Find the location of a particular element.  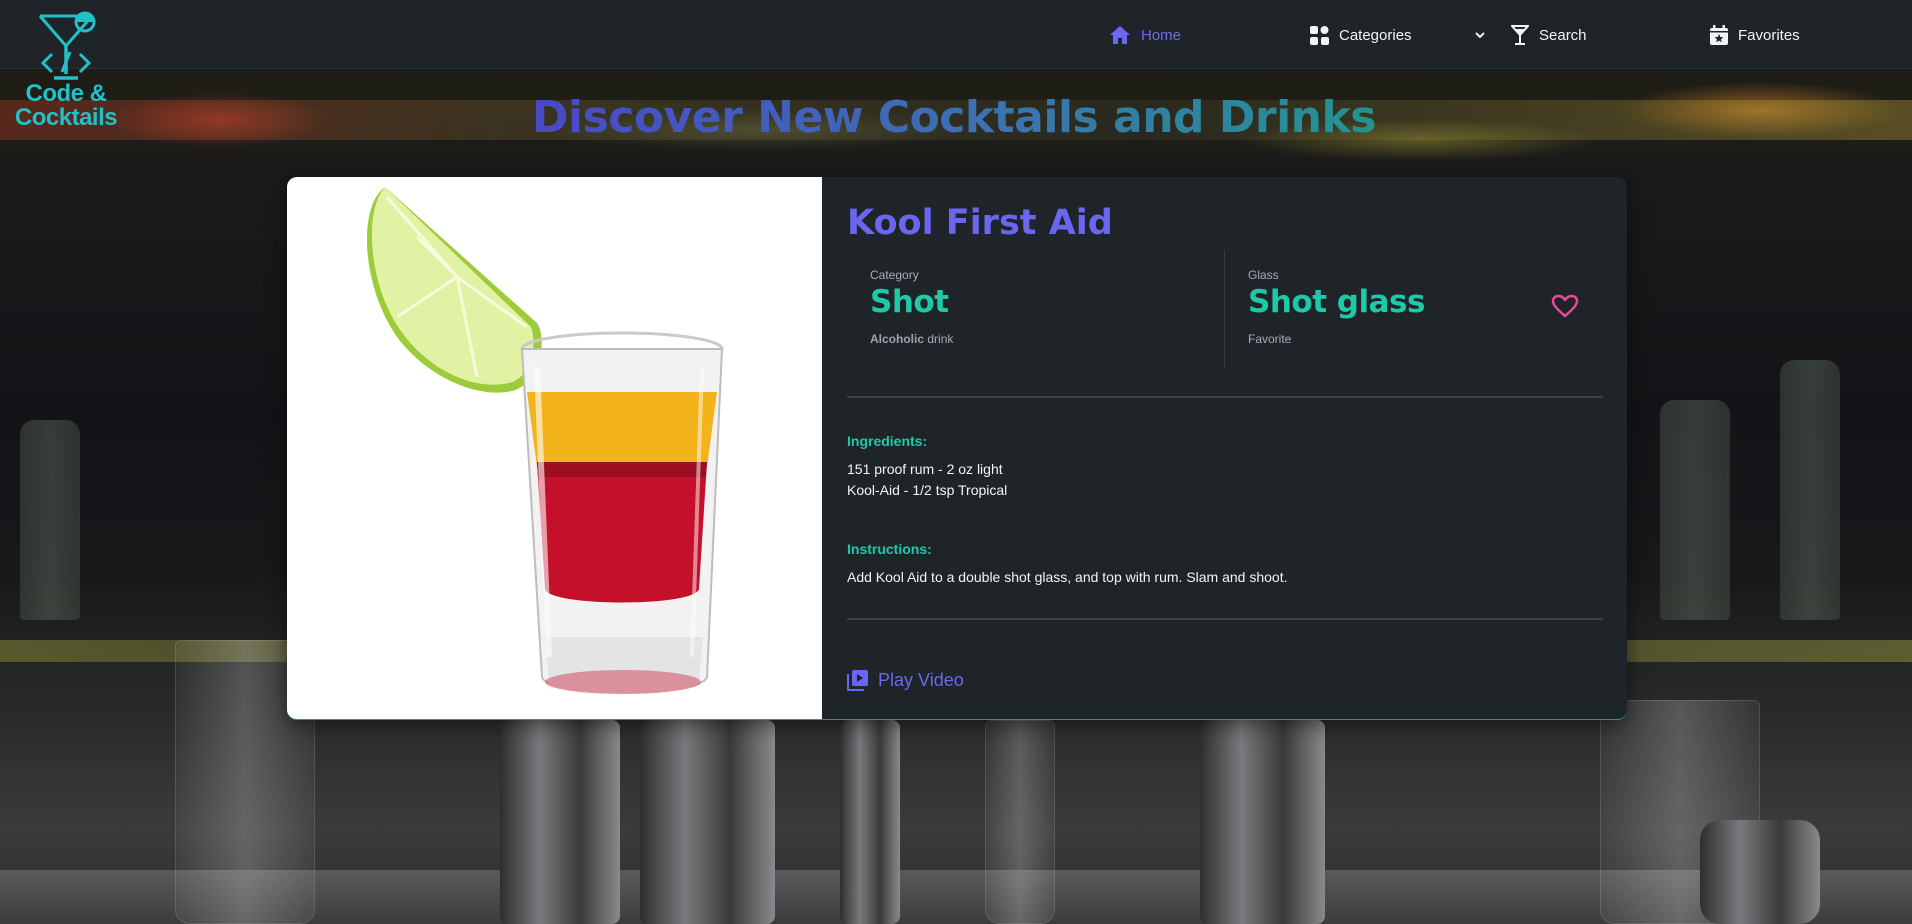

top-navbar: Code & Cocktails Home Categories Search is located at coordinates (956, 65).